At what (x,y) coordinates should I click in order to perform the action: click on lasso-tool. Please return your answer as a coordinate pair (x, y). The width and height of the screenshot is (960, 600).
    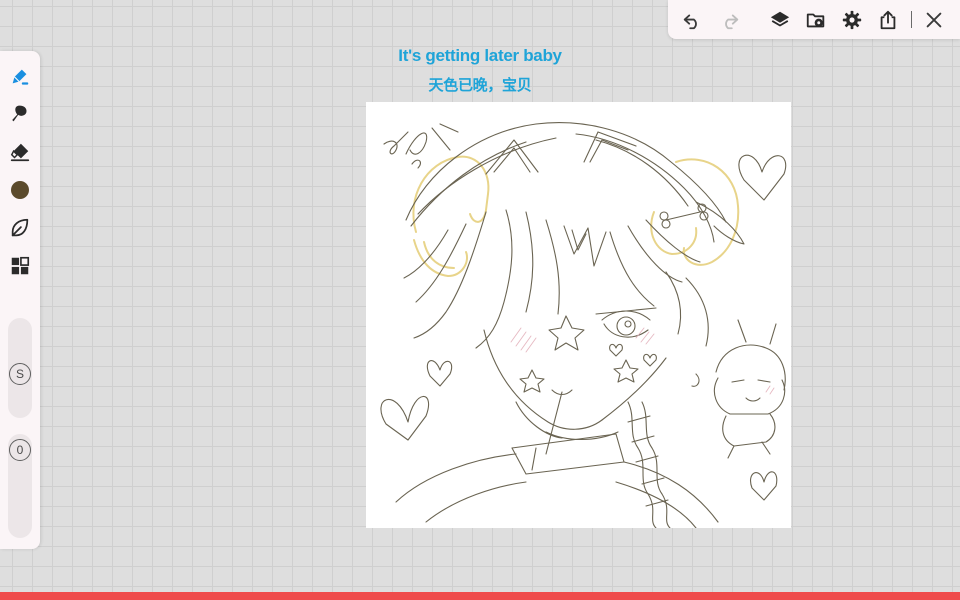
    Looking at the image, I should click on (20, 228).